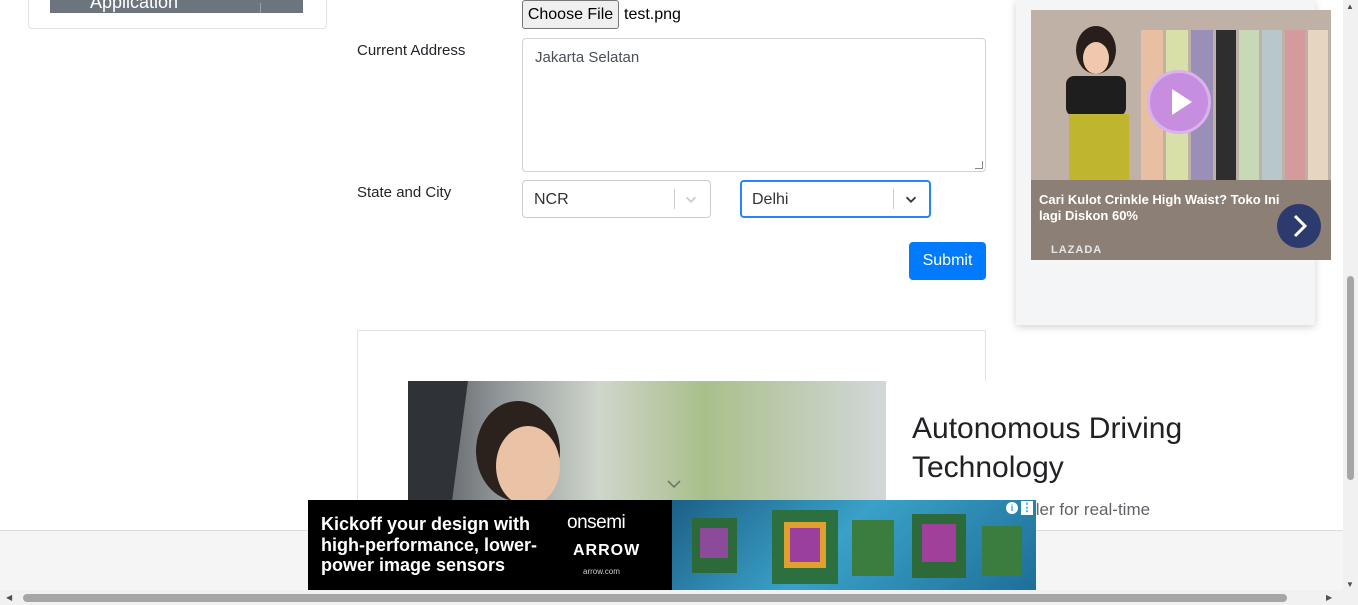 This screenshot has width=1358, height=605. I want to click on resize-handle-icon, so click(979, 165).